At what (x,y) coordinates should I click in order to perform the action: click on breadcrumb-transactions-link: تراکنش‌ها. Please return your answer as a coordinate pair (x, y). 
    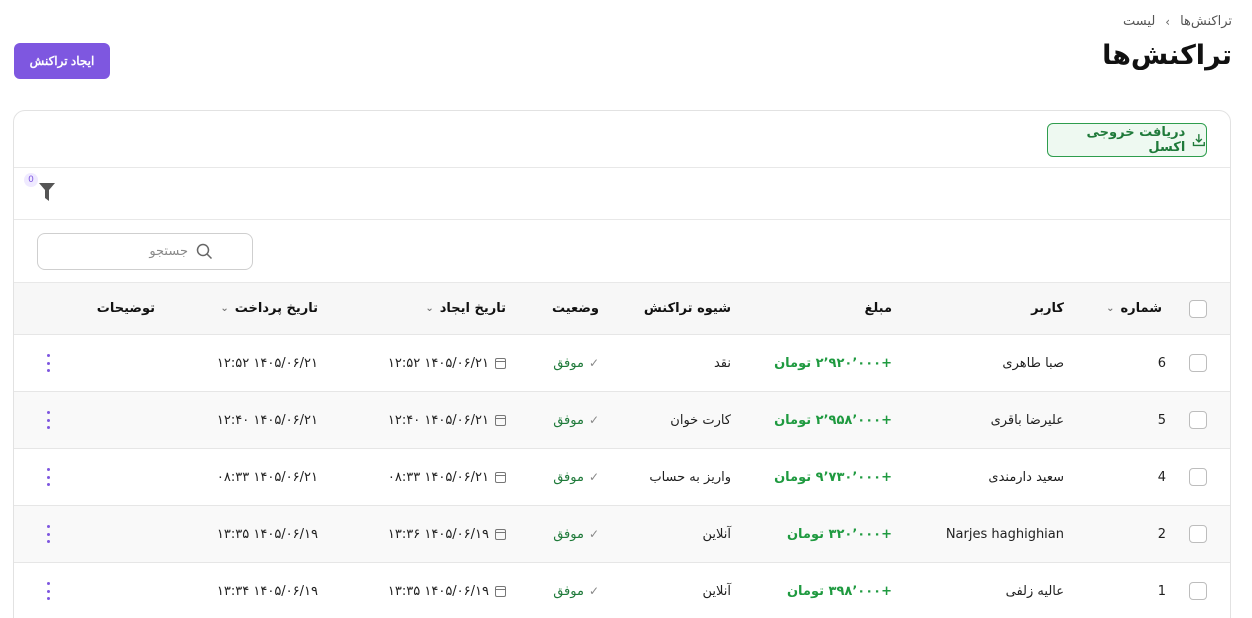
    Looking at the image, I should click on (1206, 21).